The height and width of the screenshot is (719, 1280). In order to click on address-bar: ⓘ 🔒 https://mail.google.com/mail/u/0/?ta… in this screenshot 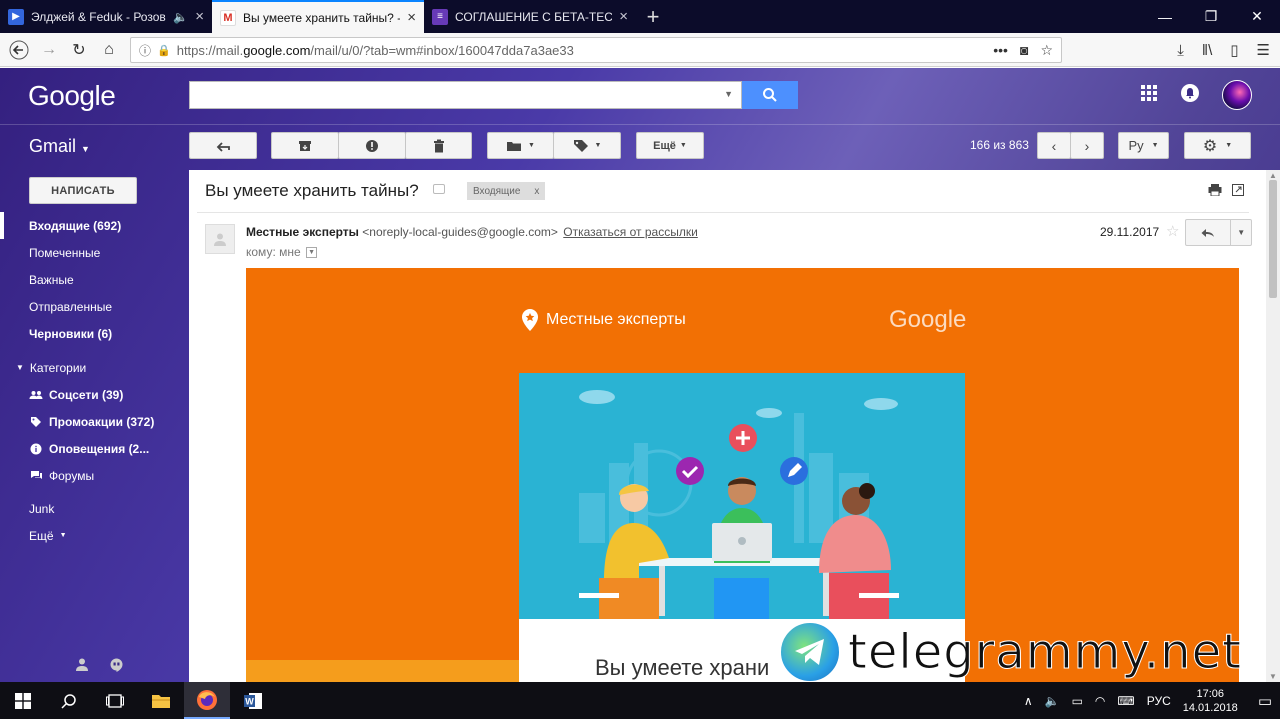, I will do `click(596, 50)`.